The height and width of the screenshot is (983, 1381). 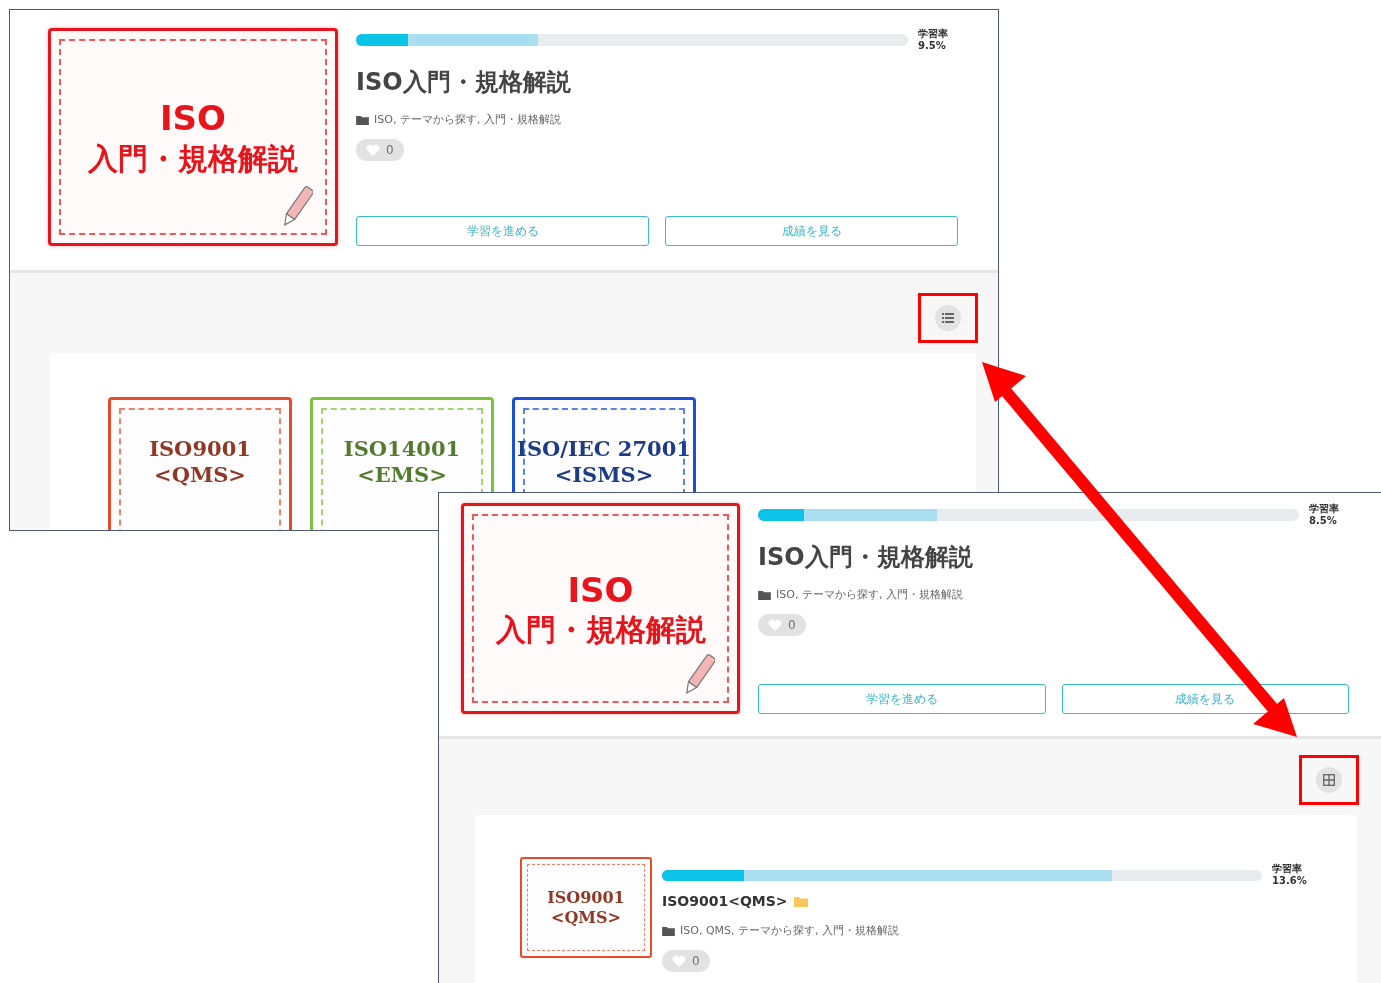 What do you see at coordinates (1290, 881) in the screenshot?
I see `rate-value: 13.6%` at bounding box center [1290, 881].